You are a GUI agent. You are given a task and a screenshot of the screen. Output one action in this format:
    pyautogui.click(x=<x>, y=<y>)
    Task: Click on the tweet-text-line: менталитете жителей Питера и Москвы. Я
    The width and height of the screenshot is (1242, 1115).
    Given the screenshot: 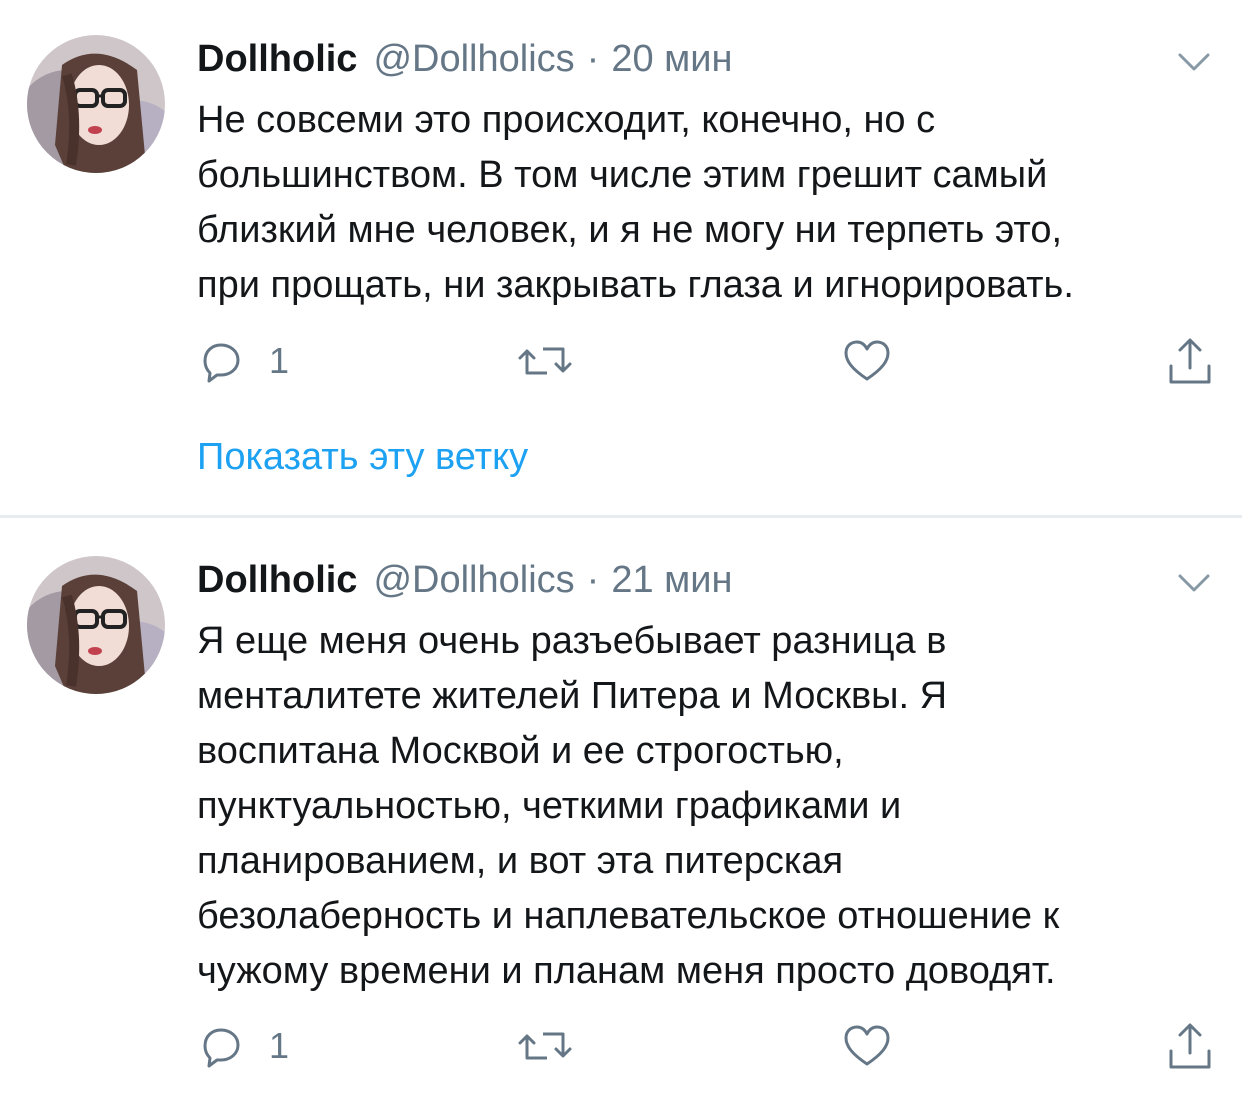 What is the action you would take?
    pyautogui.click(x=572, y=696)
    